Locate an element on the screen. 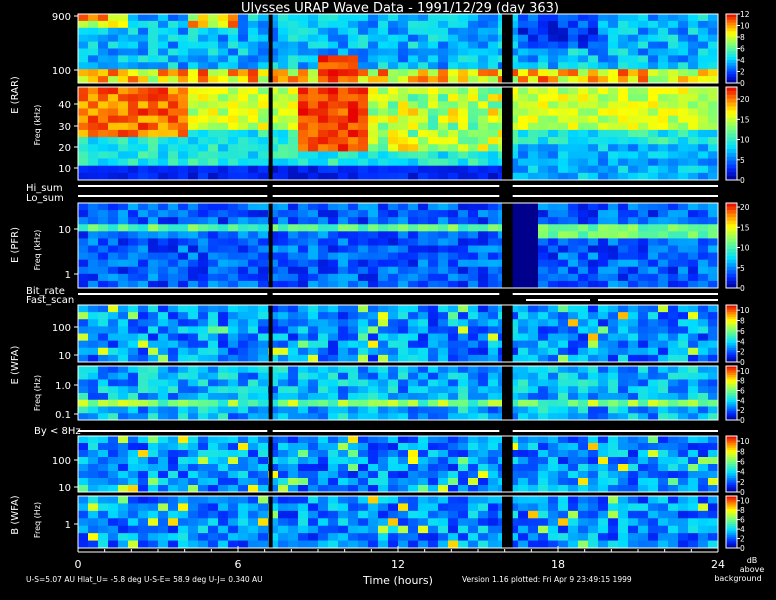  y-tick-label: 100 is located at coordinates (61, 71).